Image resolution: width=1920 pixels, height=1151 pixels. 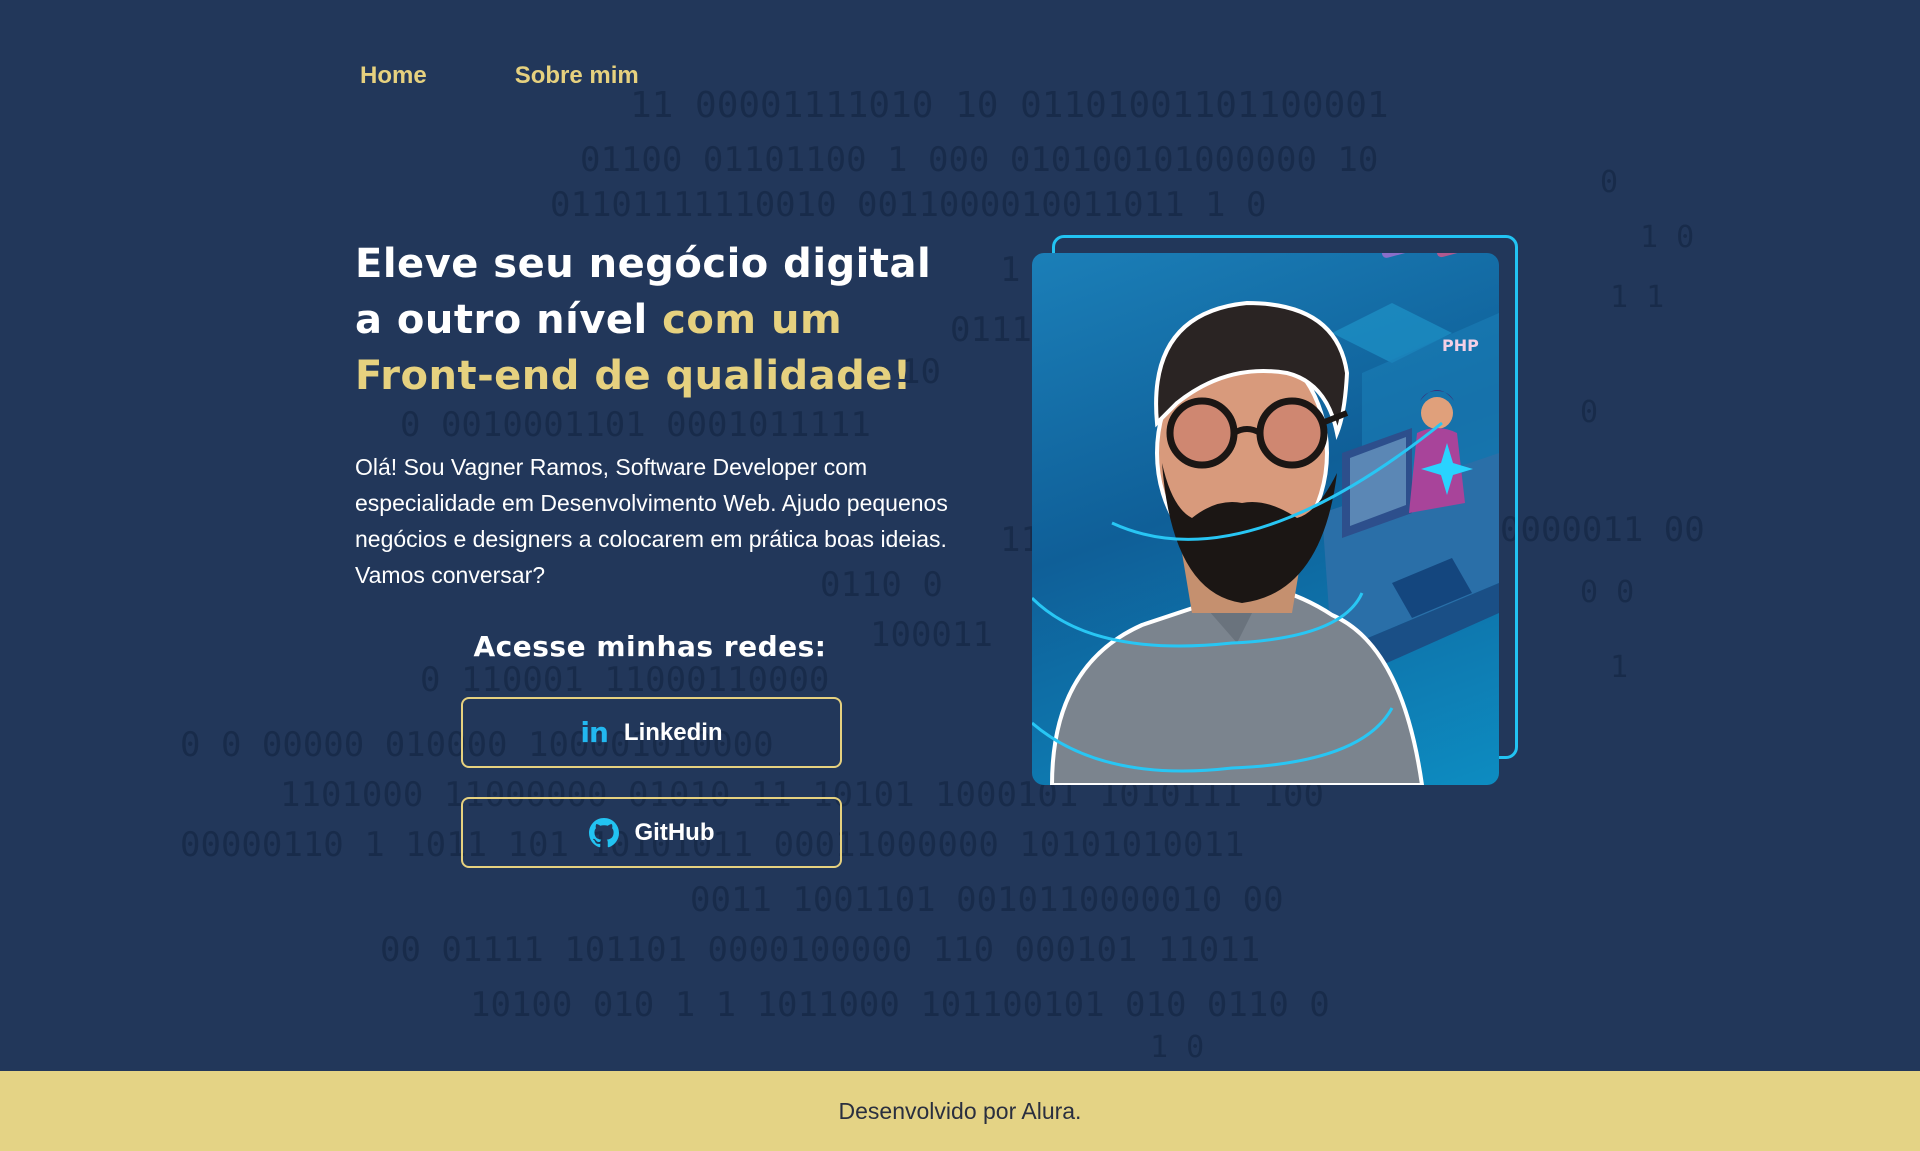 I want to click on profile-illustration: PHP ML, so click(x=1265, y=519).